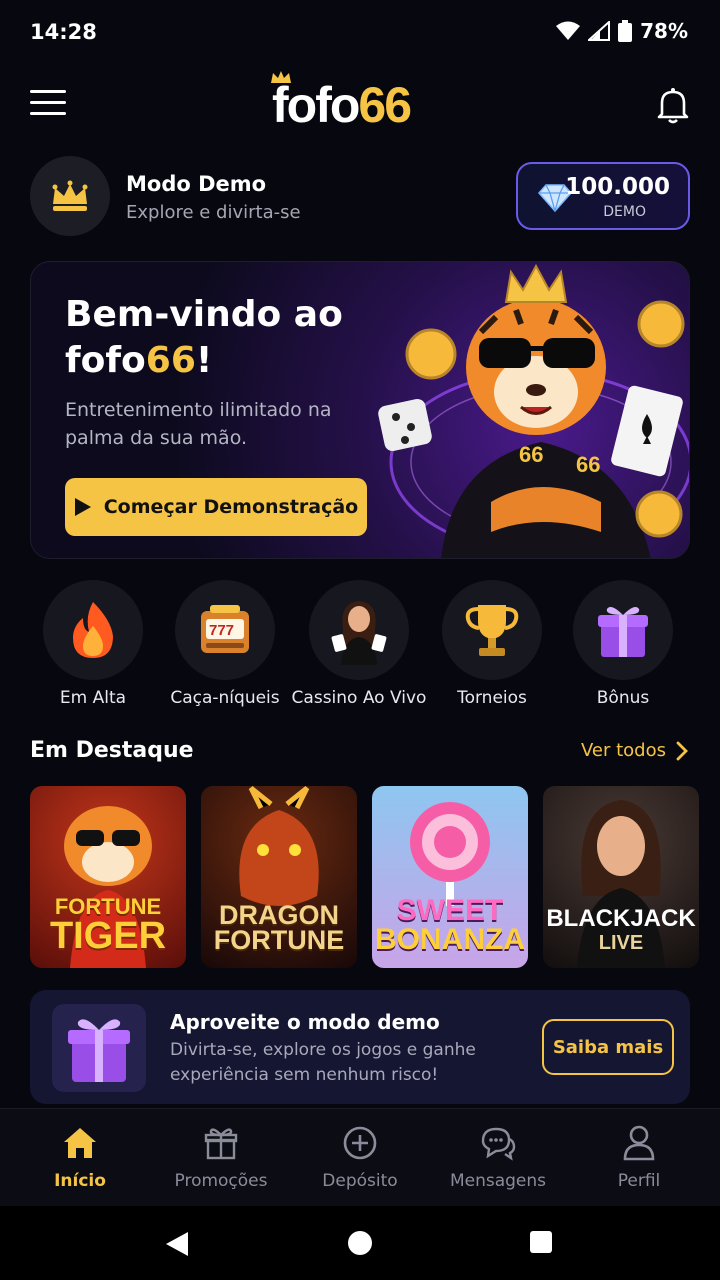 This screenshot has width=720, height=1280. I want to click on category-cassino-ao-vivo: Cassino Ao Vivo, so click(359, 644).